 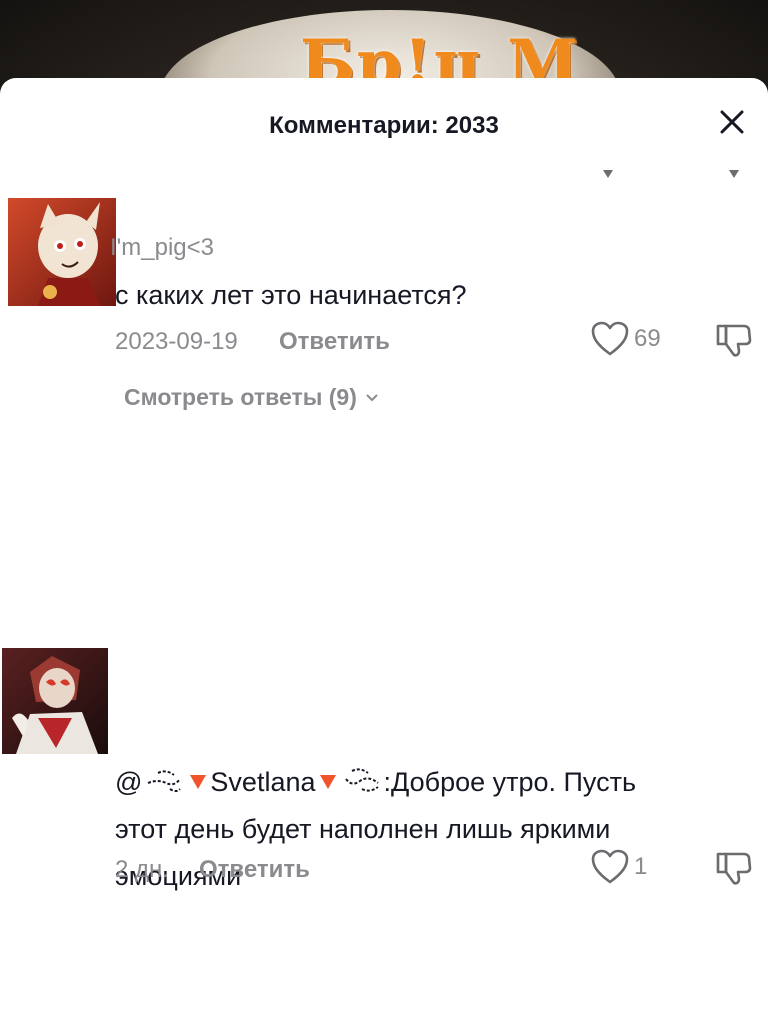 What do you see at coordinates (732, 122) in the screenshot?
I see `close-icon` at bounding box center [732, 122].